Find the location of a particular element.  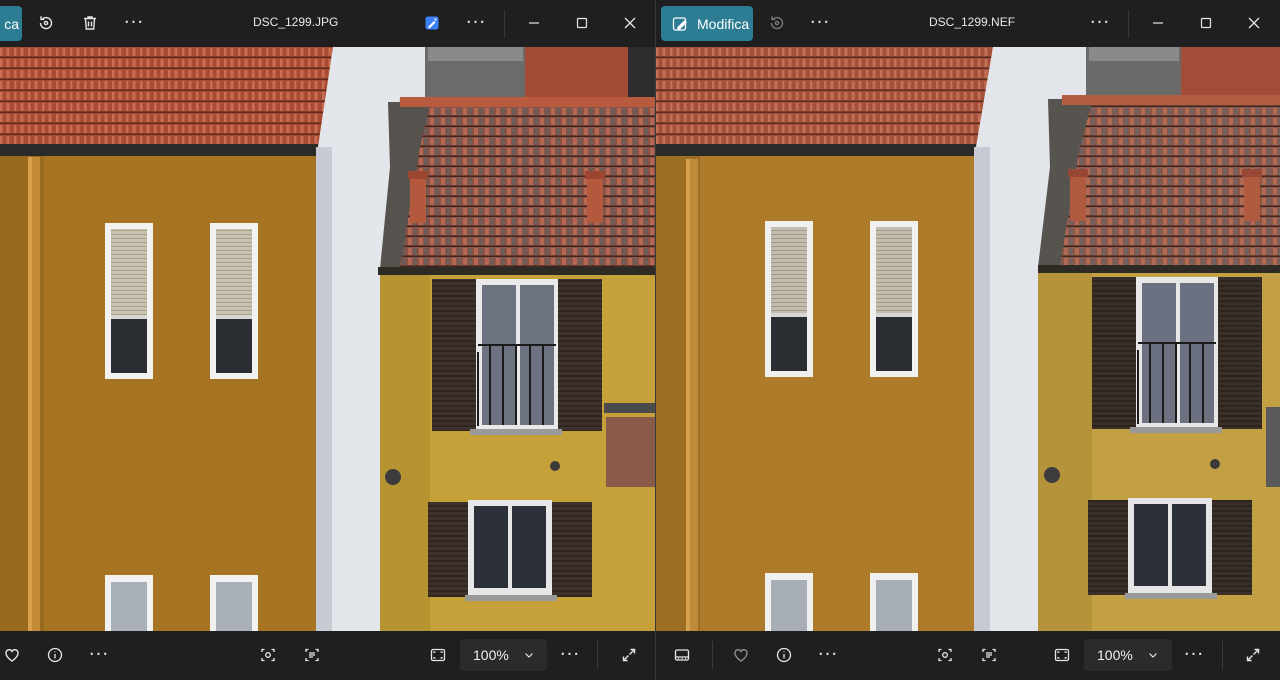

title-bar-right: Modifica ··· DSC_1299.NEF ··· is located at coordinates (968, 23).